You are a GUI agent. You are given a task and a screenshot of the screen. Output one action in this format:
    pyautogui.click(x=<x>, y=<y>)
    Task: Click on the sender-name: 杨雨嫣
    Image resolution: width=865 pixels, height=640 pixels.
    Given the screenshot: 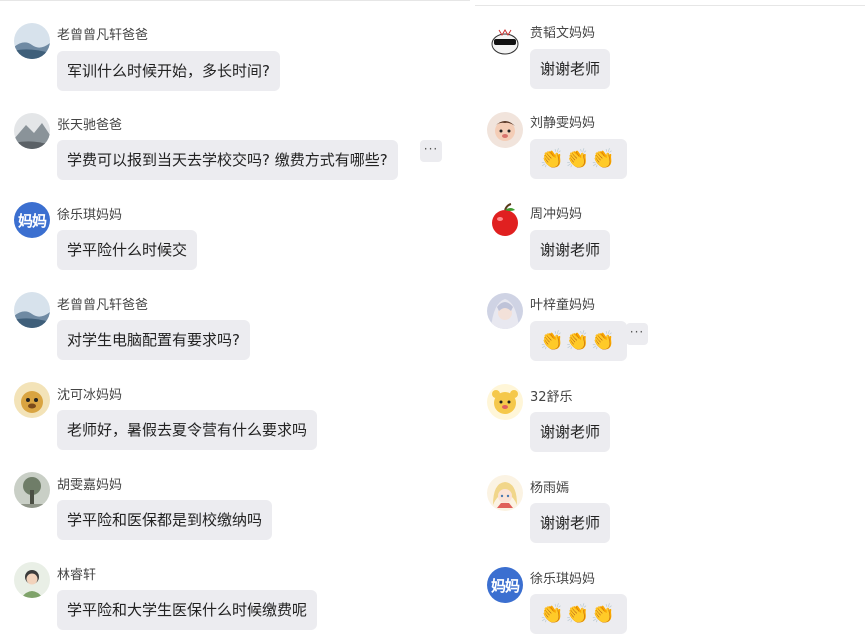 What is the action you would take?
    pyautogui.click(x=550, y=488)
    